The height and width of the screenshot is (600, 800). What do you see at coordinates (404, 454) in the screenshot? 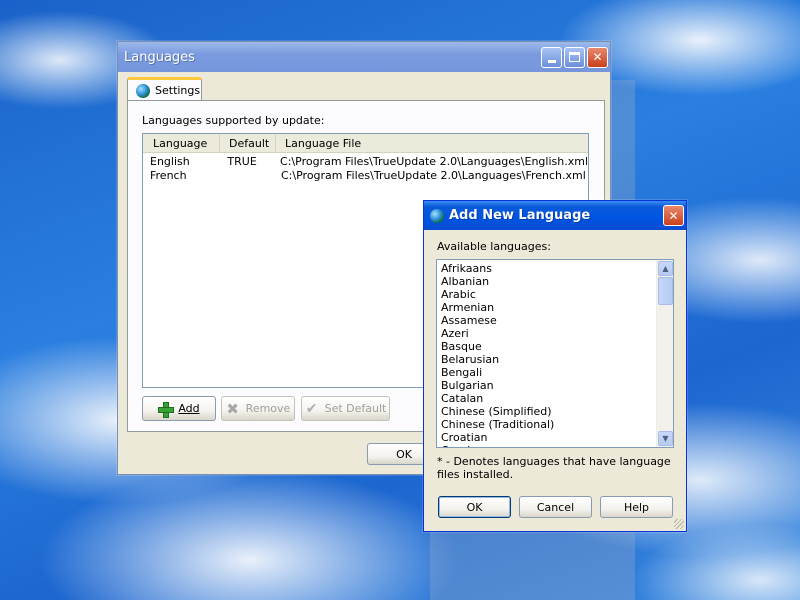
I see `ok-button-label: OK` at bounding box center [404, 454].